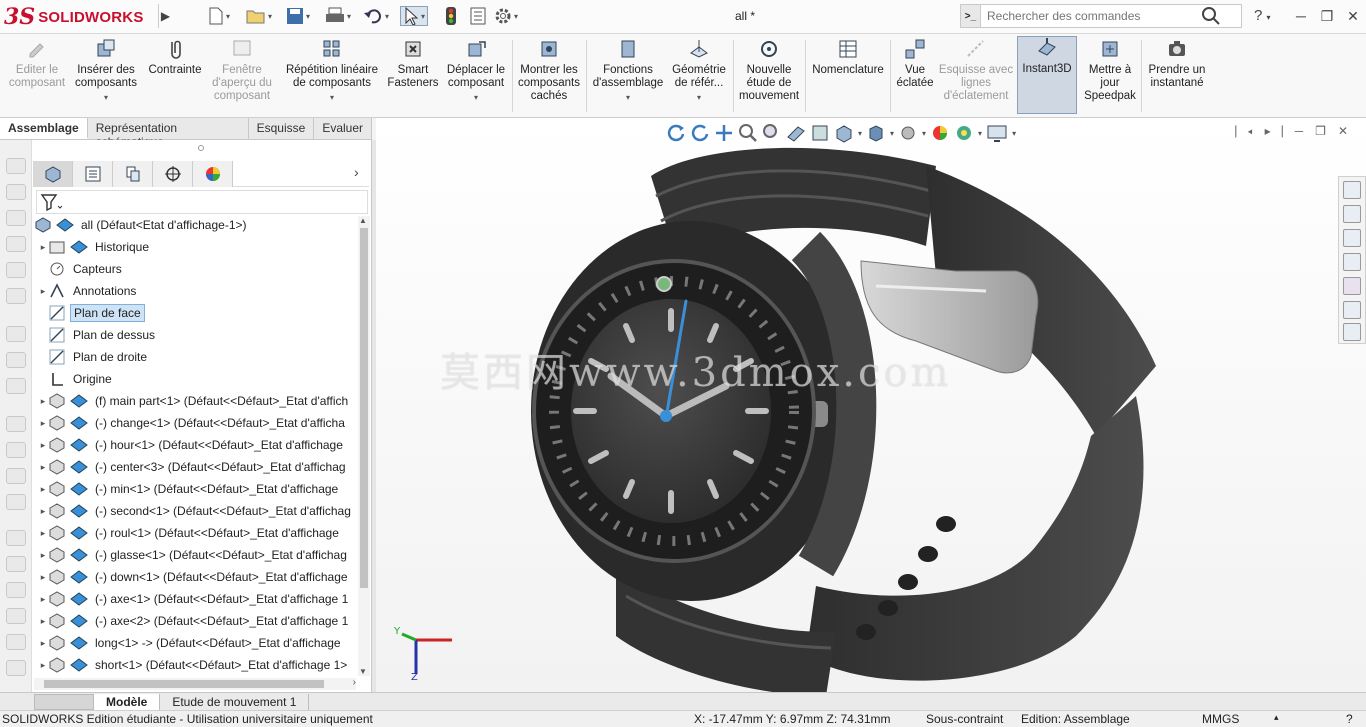 Image resolution: width=1366 pixels, height=727 pixels. What do you see at coordinates (549, 70) in the screenshot?
I see `show-hidden-components-button: Montrer les composants cachés` at bounding box center [549, 70].